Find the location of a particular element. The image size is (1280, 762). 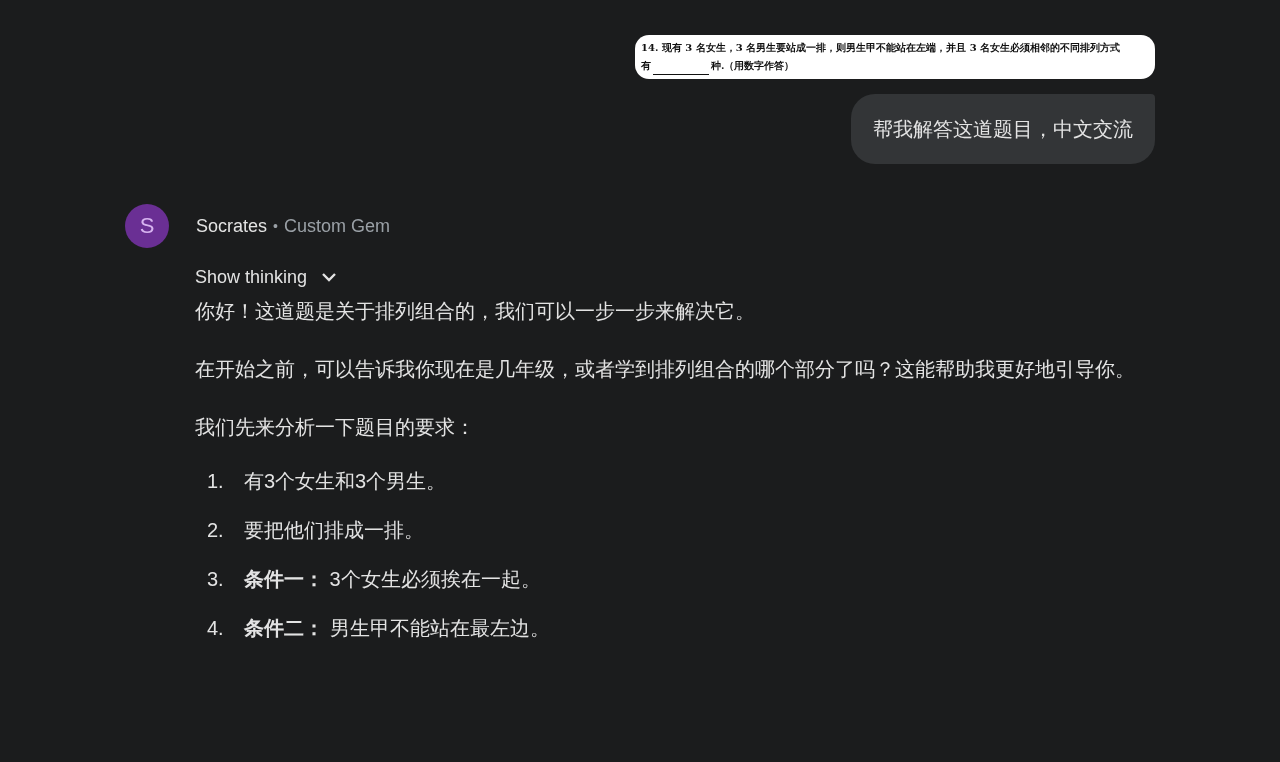

list-number: 2. is located at coordinates (216, 530).